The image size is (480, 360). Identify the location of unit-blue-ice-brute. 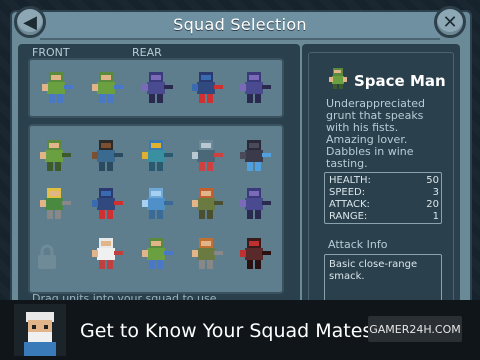
(156, 204).